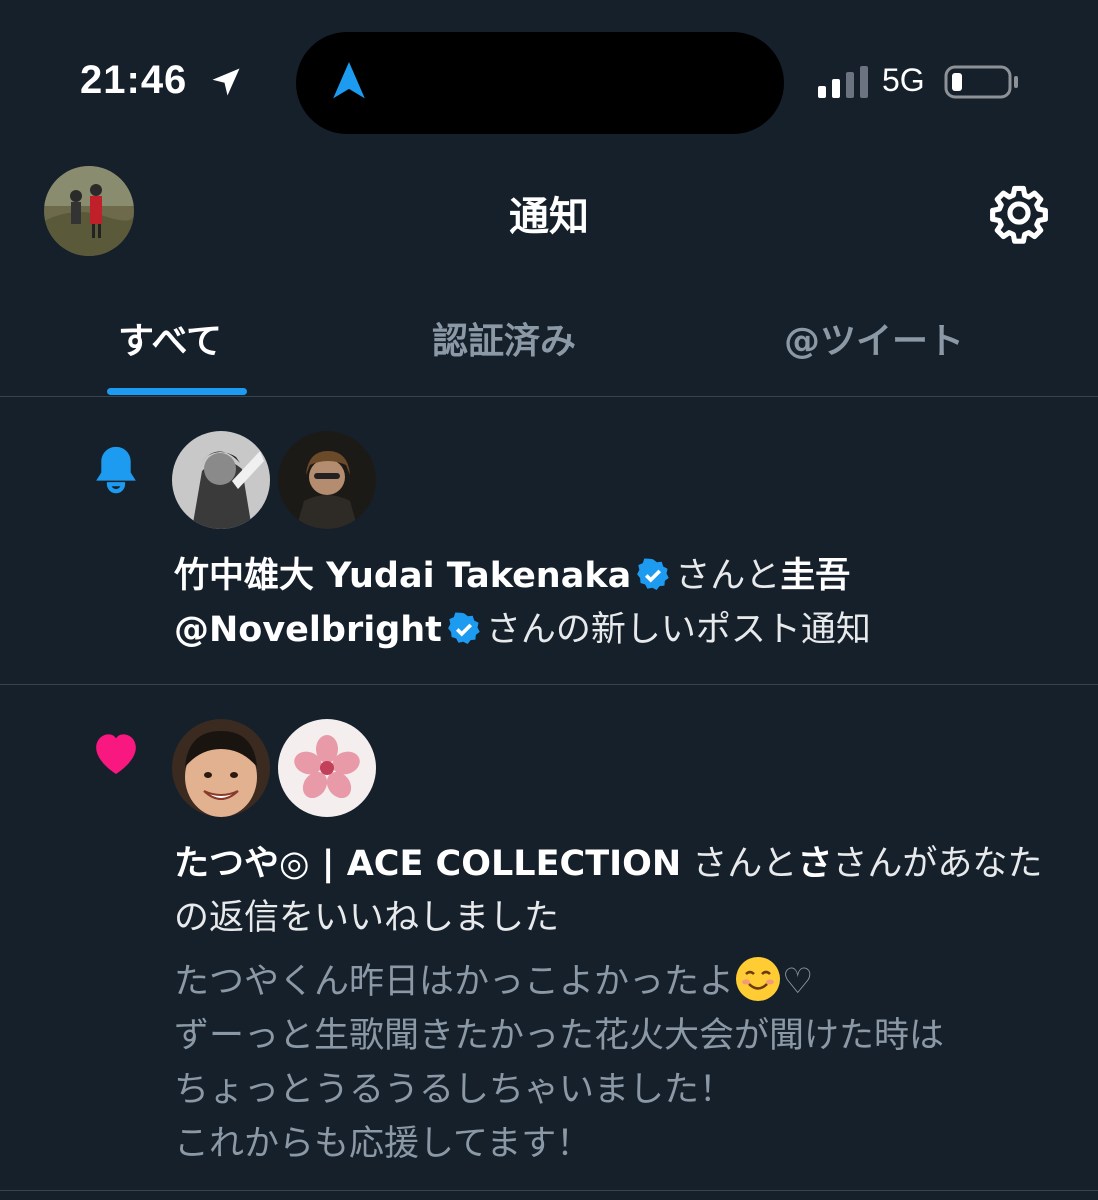 The width and height of the screenshot is (1098, 1200). Describe the element at coordinates (1019, 213) in the screenshot. I see `gear-icon` at that location.